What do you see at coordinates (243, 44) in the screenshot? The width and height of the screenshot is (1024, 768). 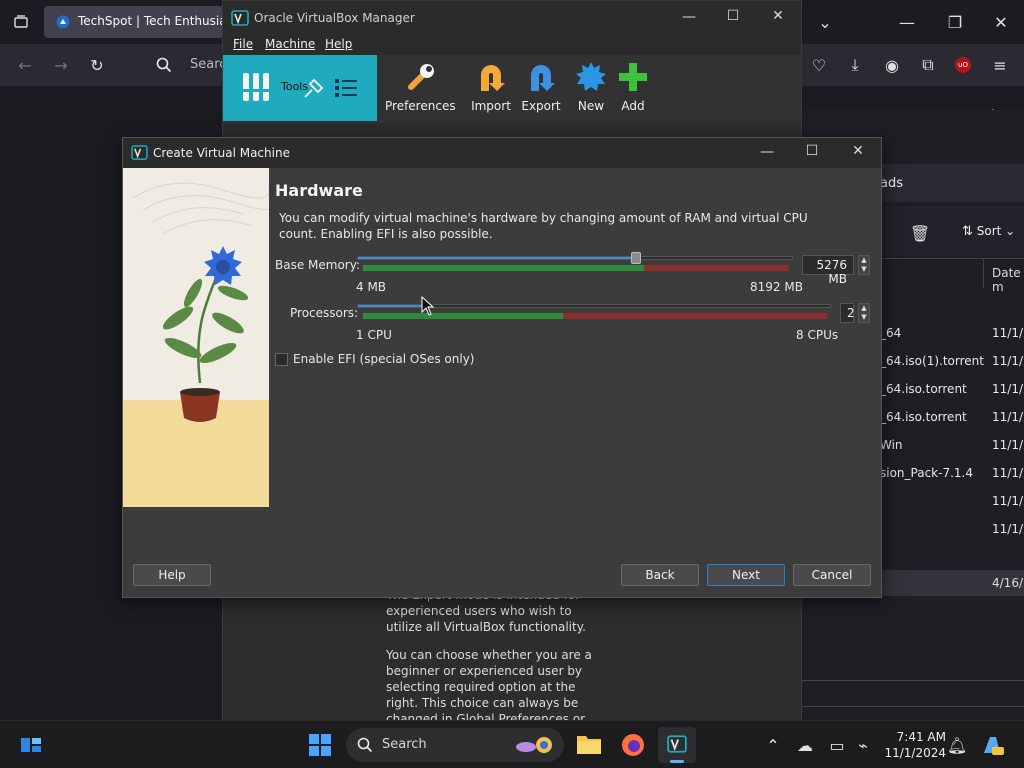 I see `menu-file: File` at bounding box center [243, 44].